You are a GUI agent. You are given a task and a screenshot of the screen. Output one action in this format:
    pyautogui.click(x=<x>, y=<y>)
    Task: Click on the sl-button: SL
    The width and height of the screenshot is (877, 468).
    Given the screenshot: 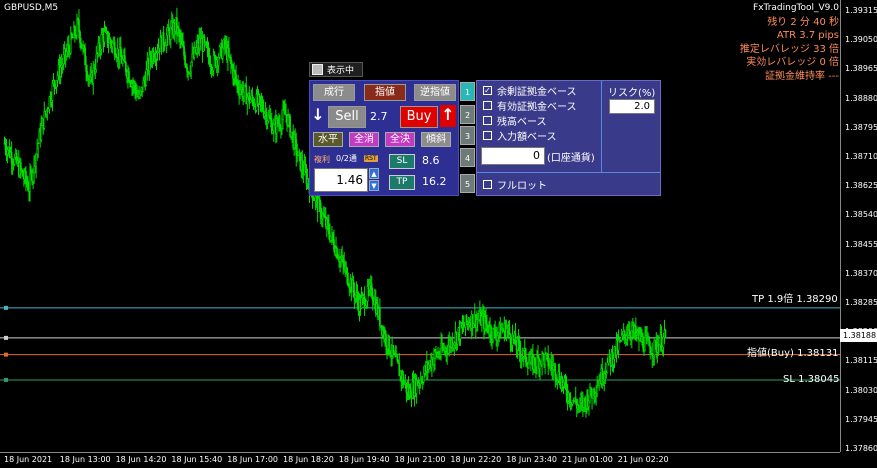 What is the action you would take?
    pyautogui.click(x=402, y=161)
    